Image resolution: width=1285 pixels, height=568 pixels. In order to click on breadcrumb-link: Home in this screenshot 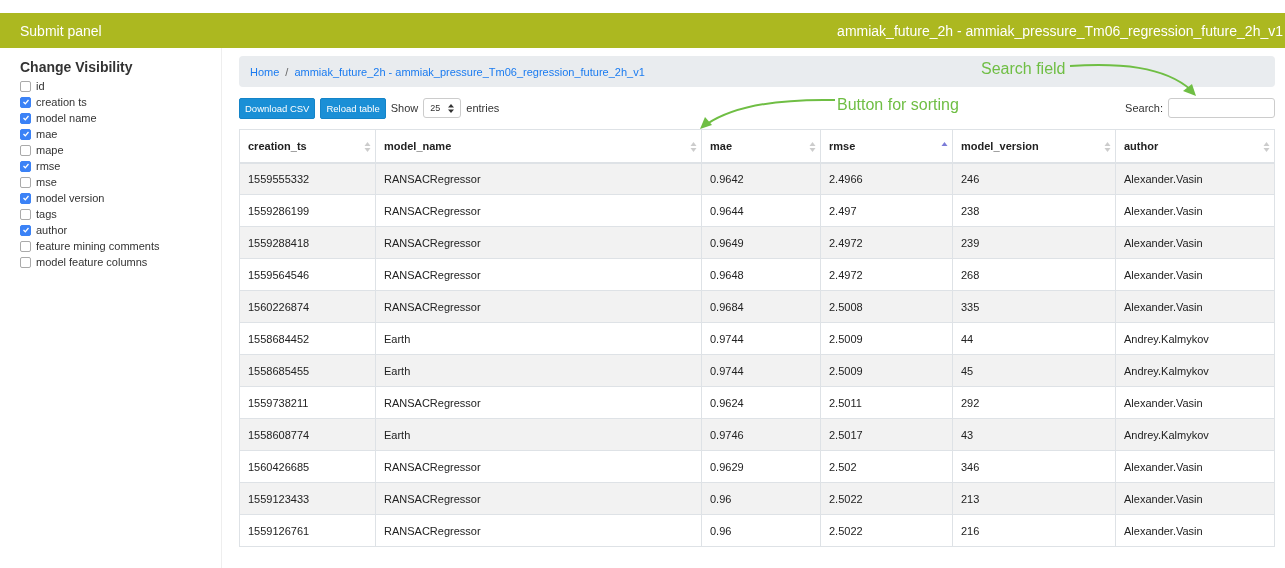, I will do `click(265, 71)`.